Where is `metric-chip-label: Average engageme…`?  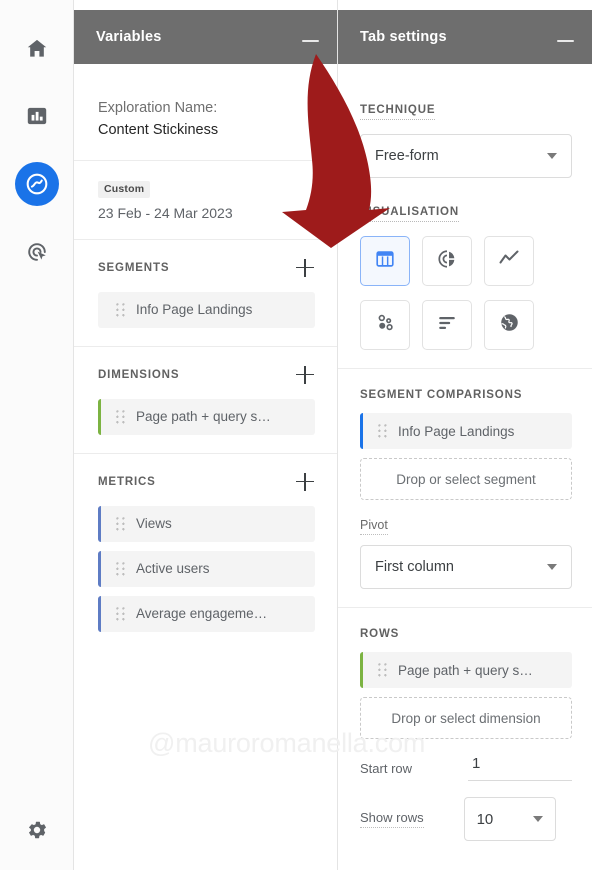
metric-chip-label: Average engageme… is located at coordinates (202, 613).